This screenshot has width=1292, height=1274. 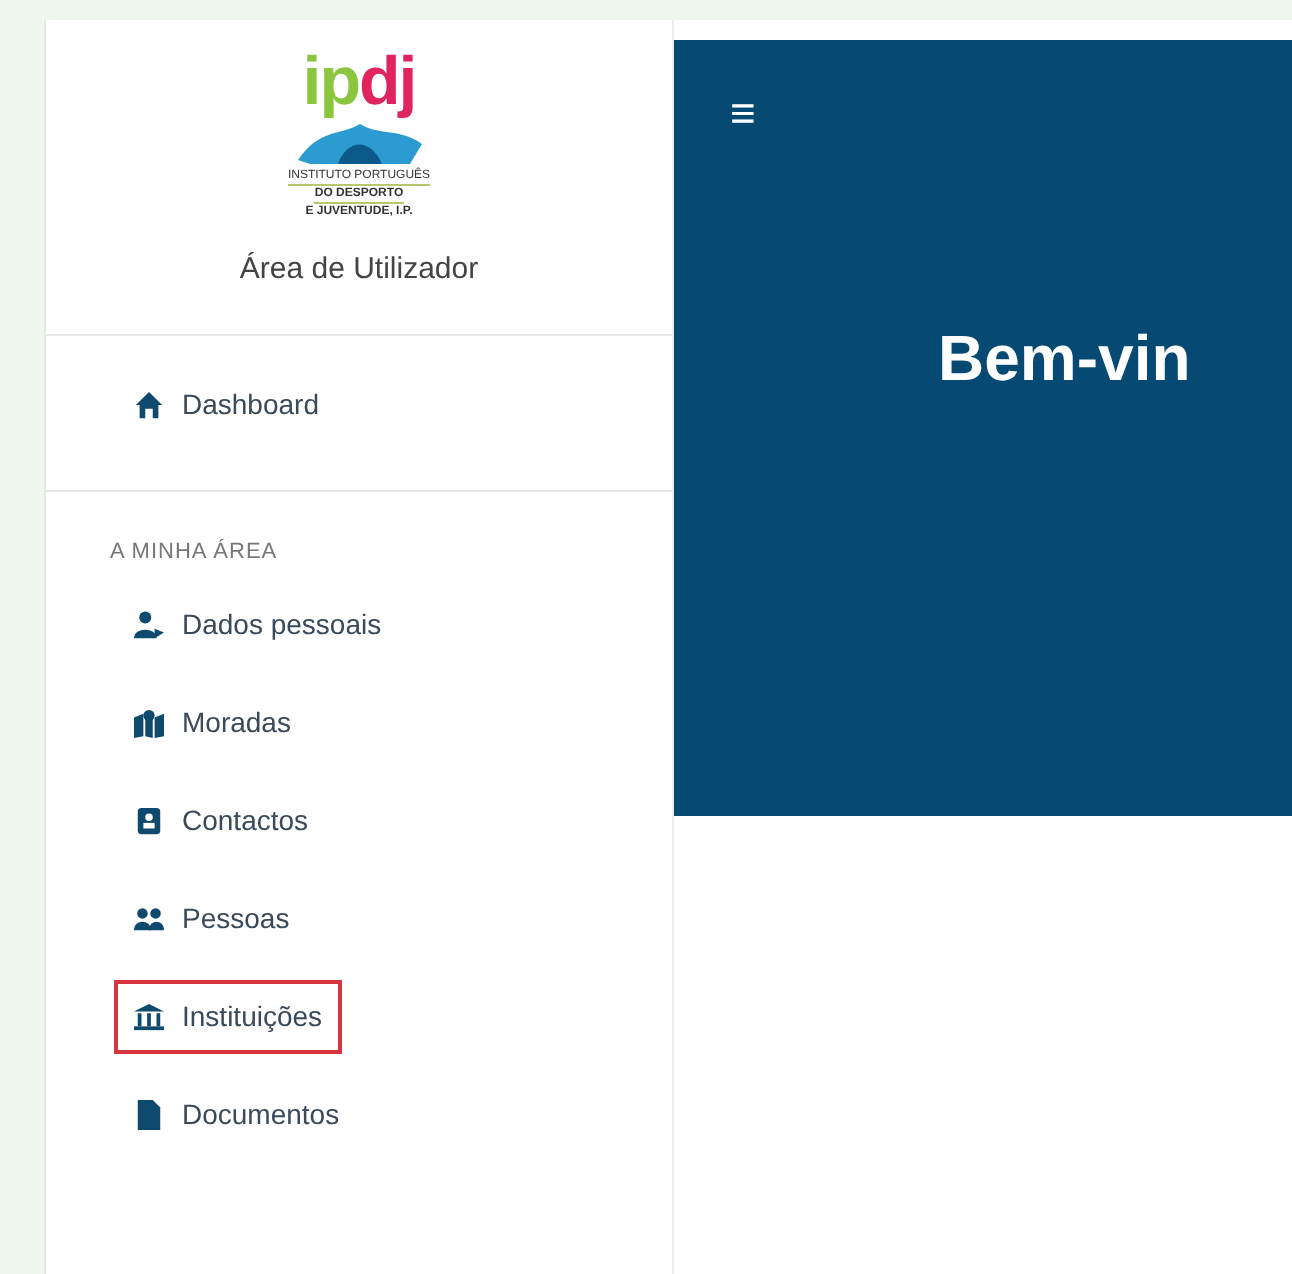 I want to click on welcome-heading: Bem-vin, so click(x=1064, y=358).